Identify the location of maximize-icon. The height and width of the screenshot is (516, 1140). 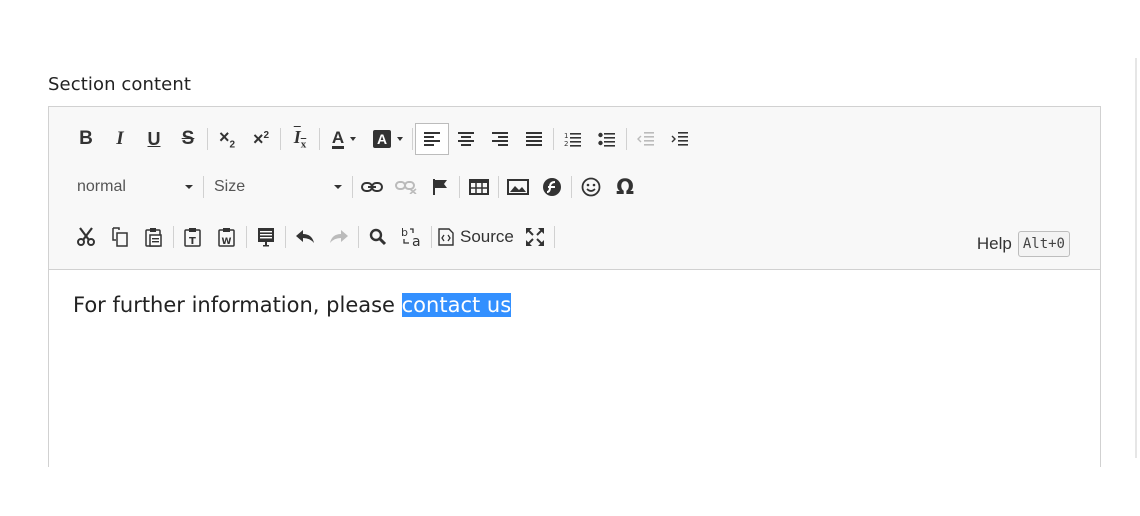
(534, 237).